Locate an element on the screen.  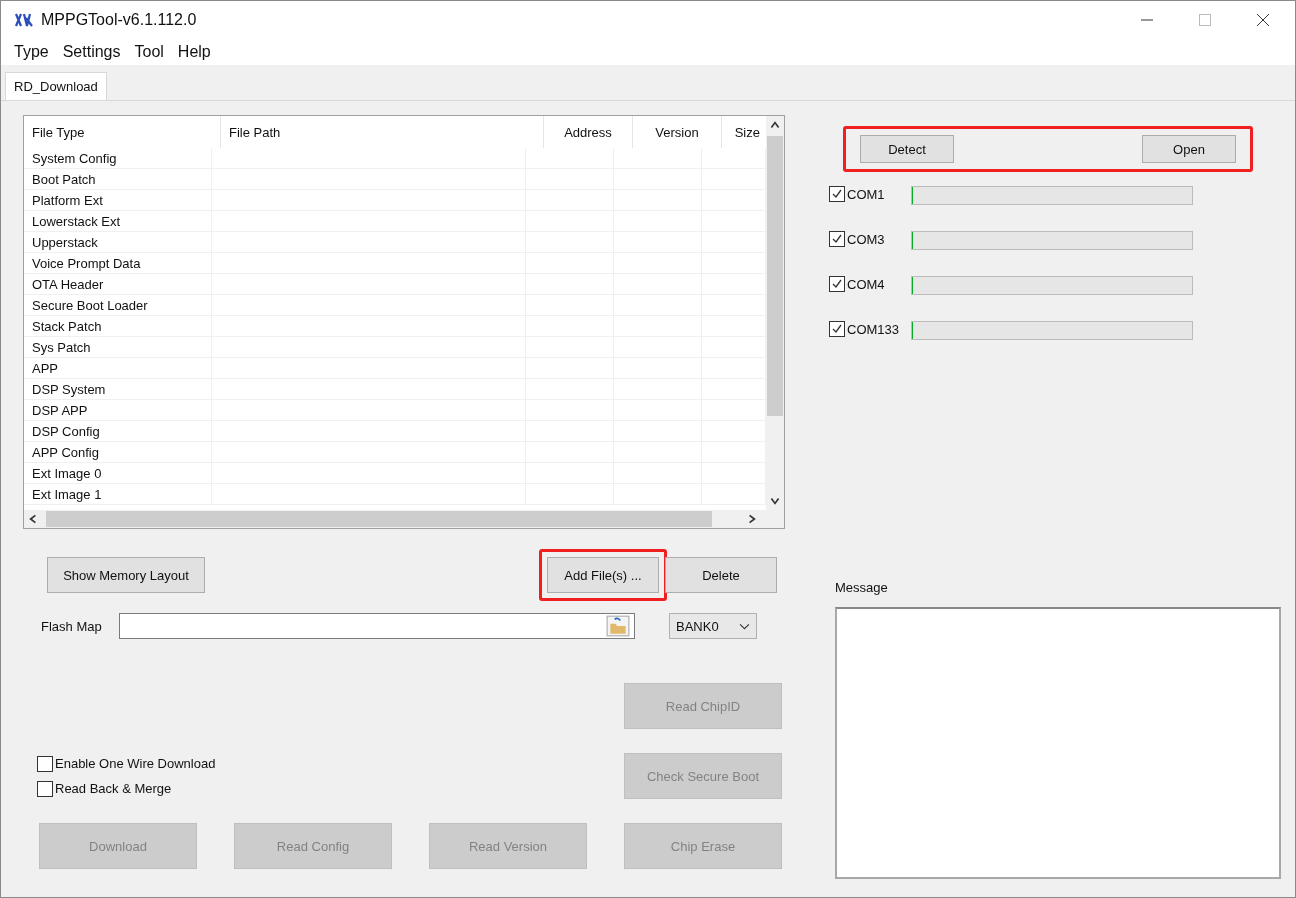
table-cell: Stack Patch is located at coordinates (118, 326).